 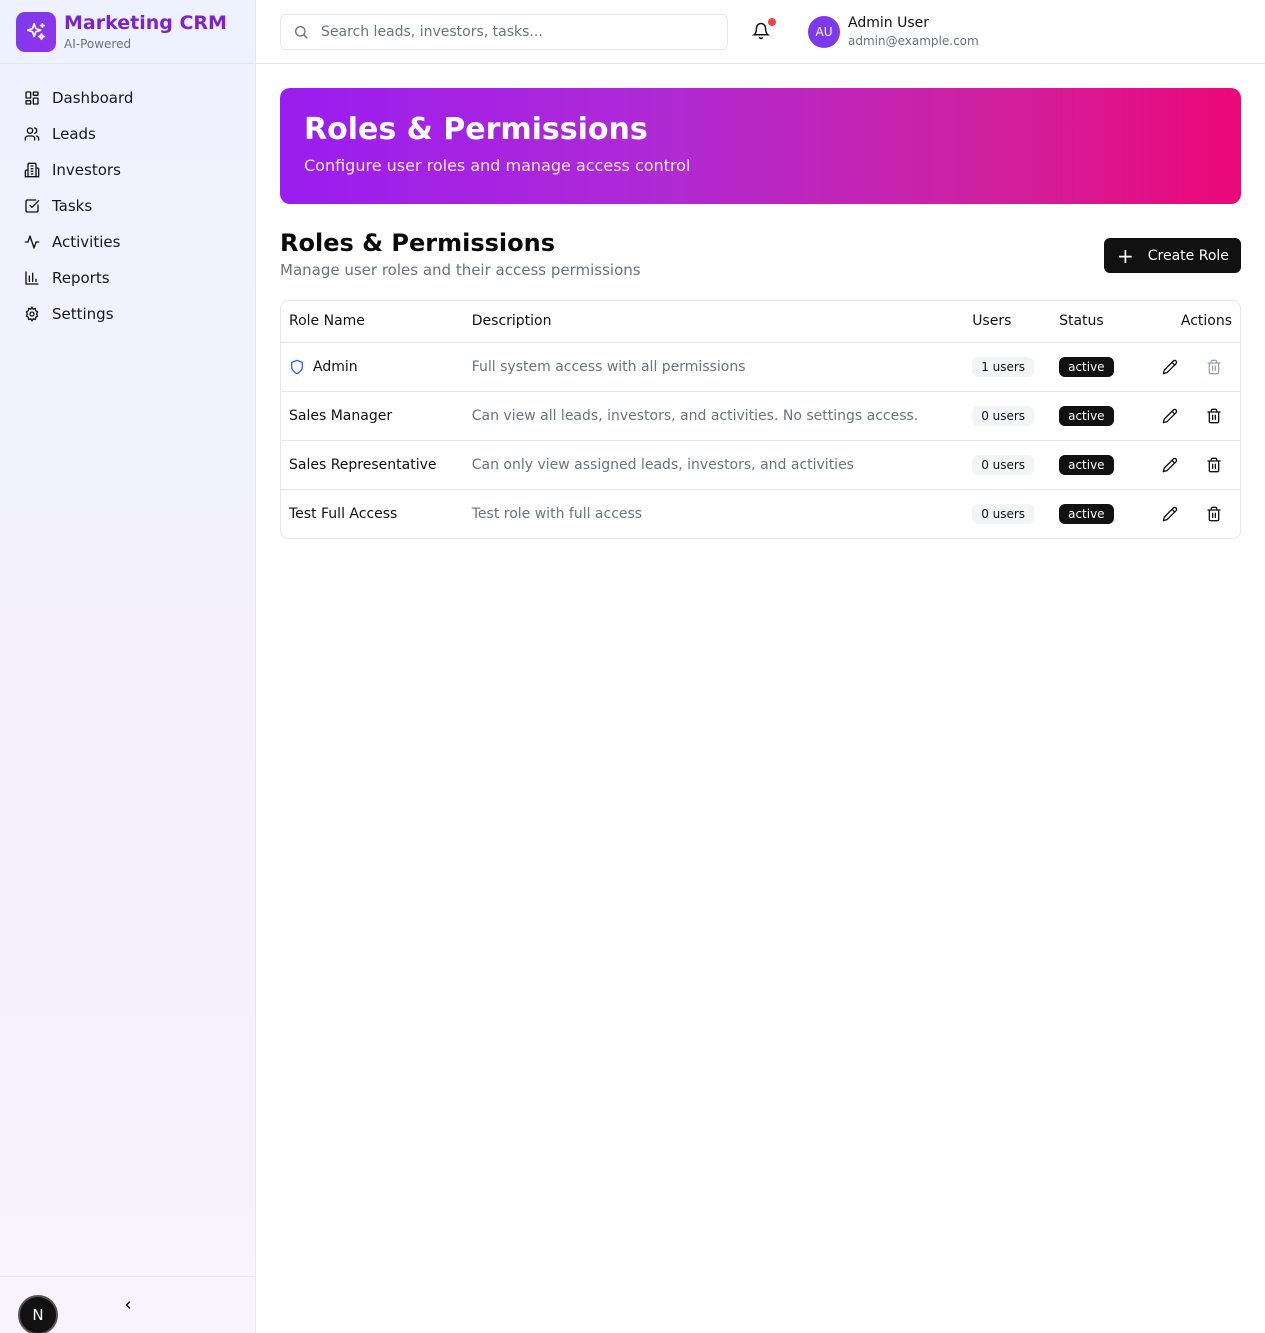 I want to click on column-header-status: Status, so click(x=1098, y=322).